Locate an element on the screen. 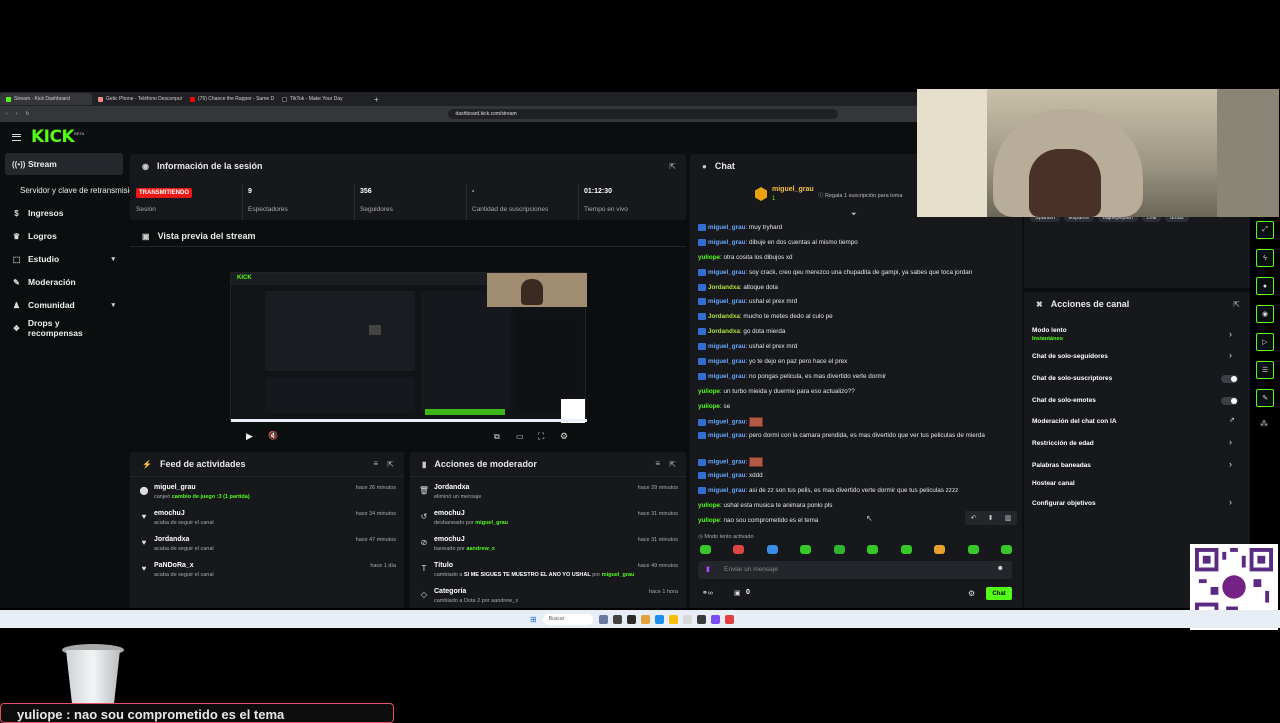  forward-icon: › is located at coordinates (17, 114).